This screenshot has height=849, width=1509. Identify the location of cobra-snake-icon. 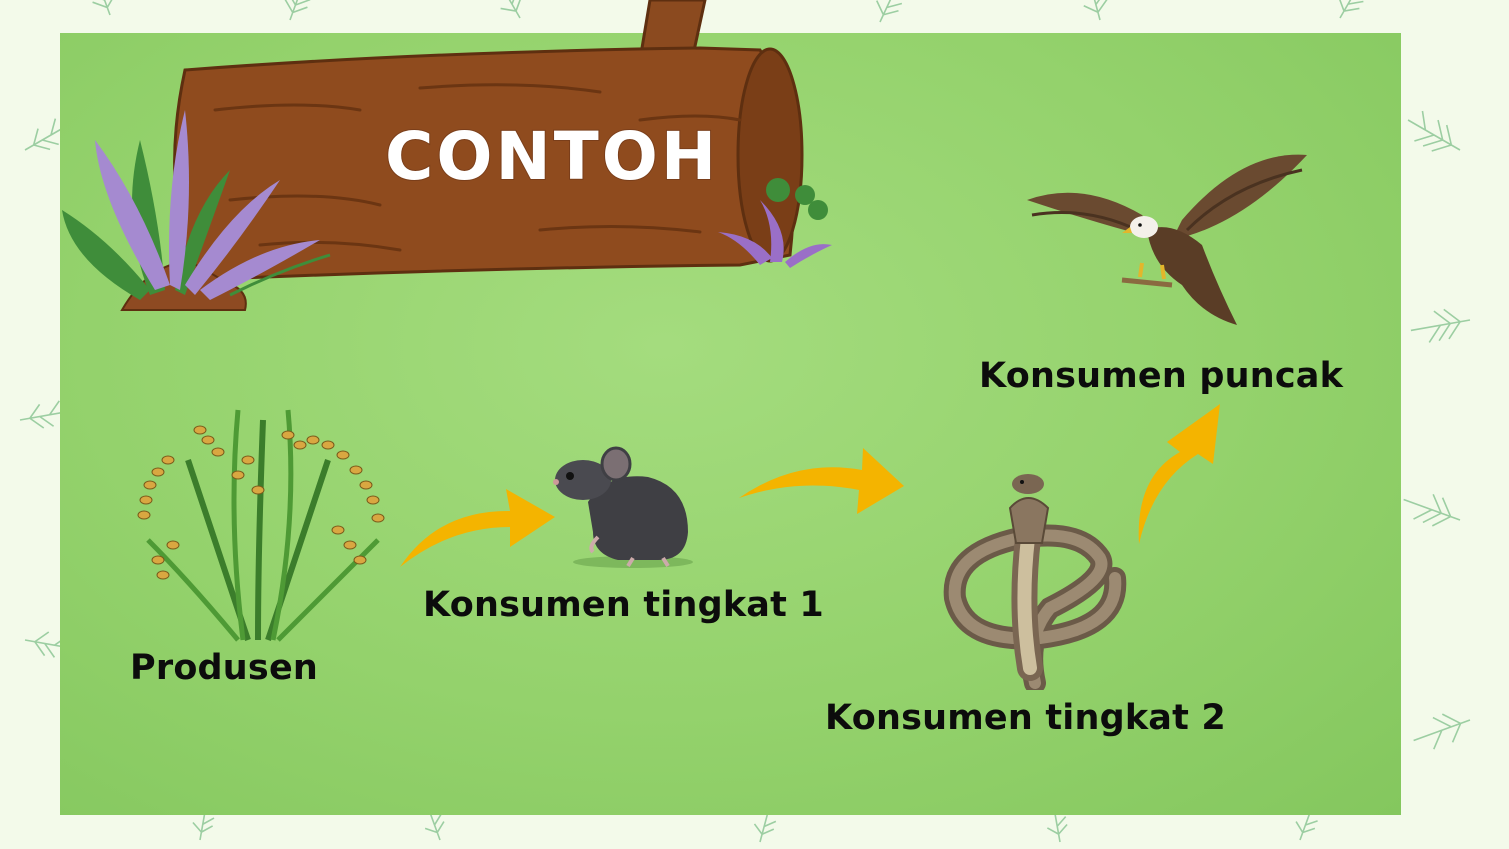
(1035, 582).